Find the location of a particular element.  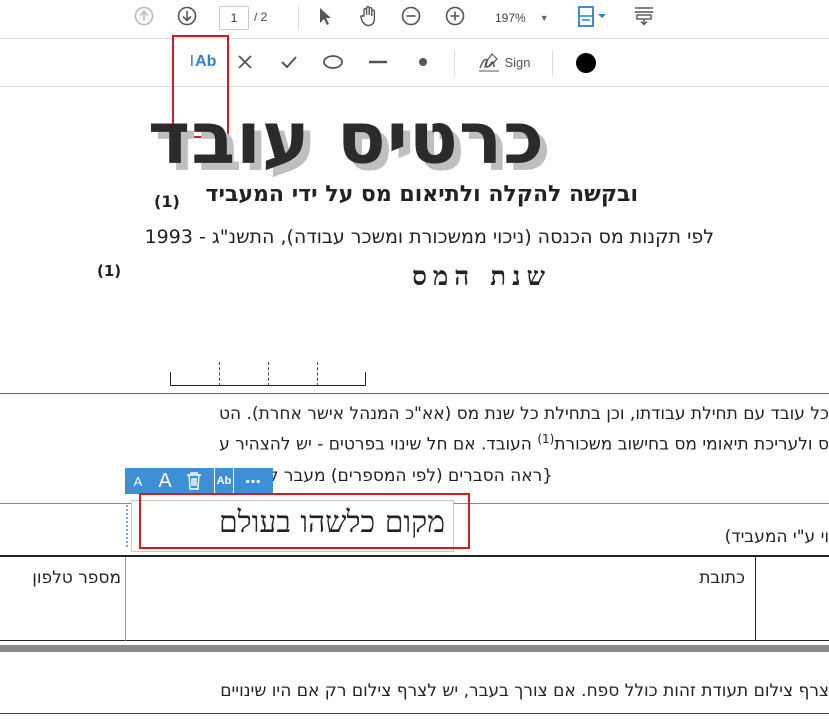

sign-icon: Sign is located at coordinates (504, 62).